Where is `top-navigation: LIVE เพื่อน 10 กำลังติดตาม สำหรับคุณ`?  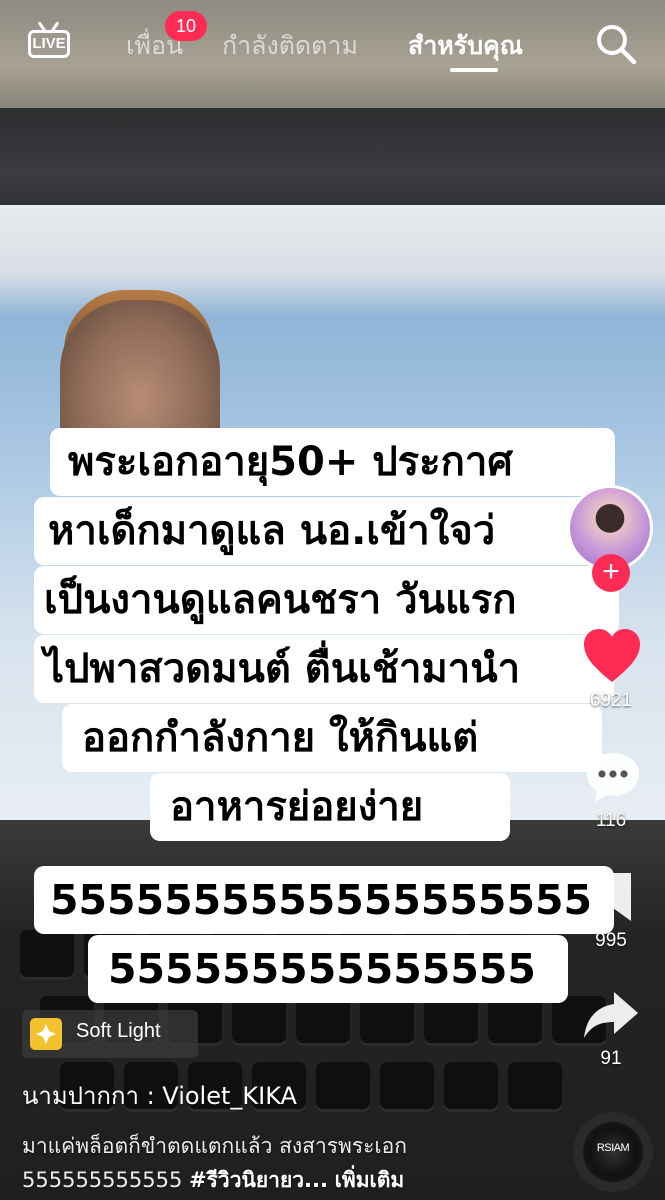 top-navigation: LIVE เพื่อน 10 กำลังติดตาม สำหรับคุณ is located at coordinates (332, 45).